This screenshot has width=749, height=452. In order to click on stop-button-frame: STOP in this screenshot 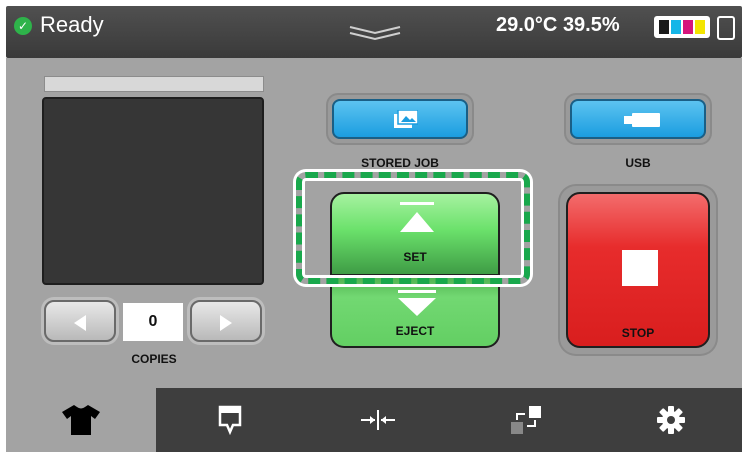, I will do `click(638, 270)`.